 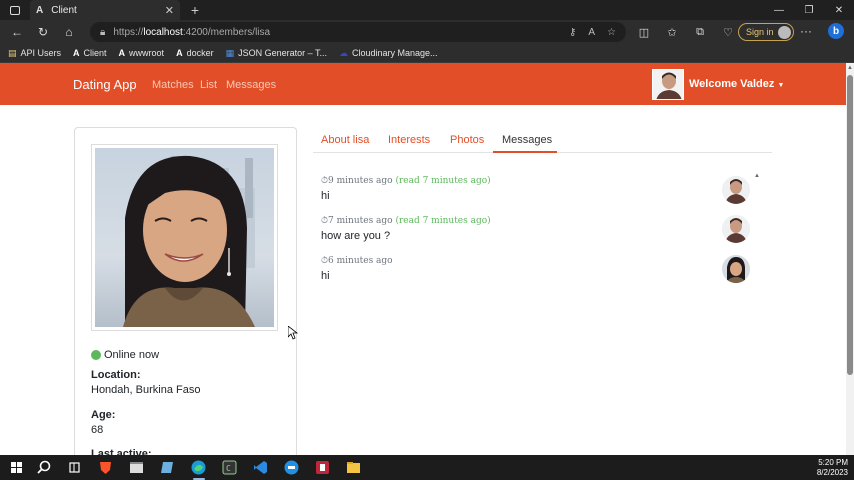 I want to click on caret-down-icon: ▼, so click(x=781, y=85).